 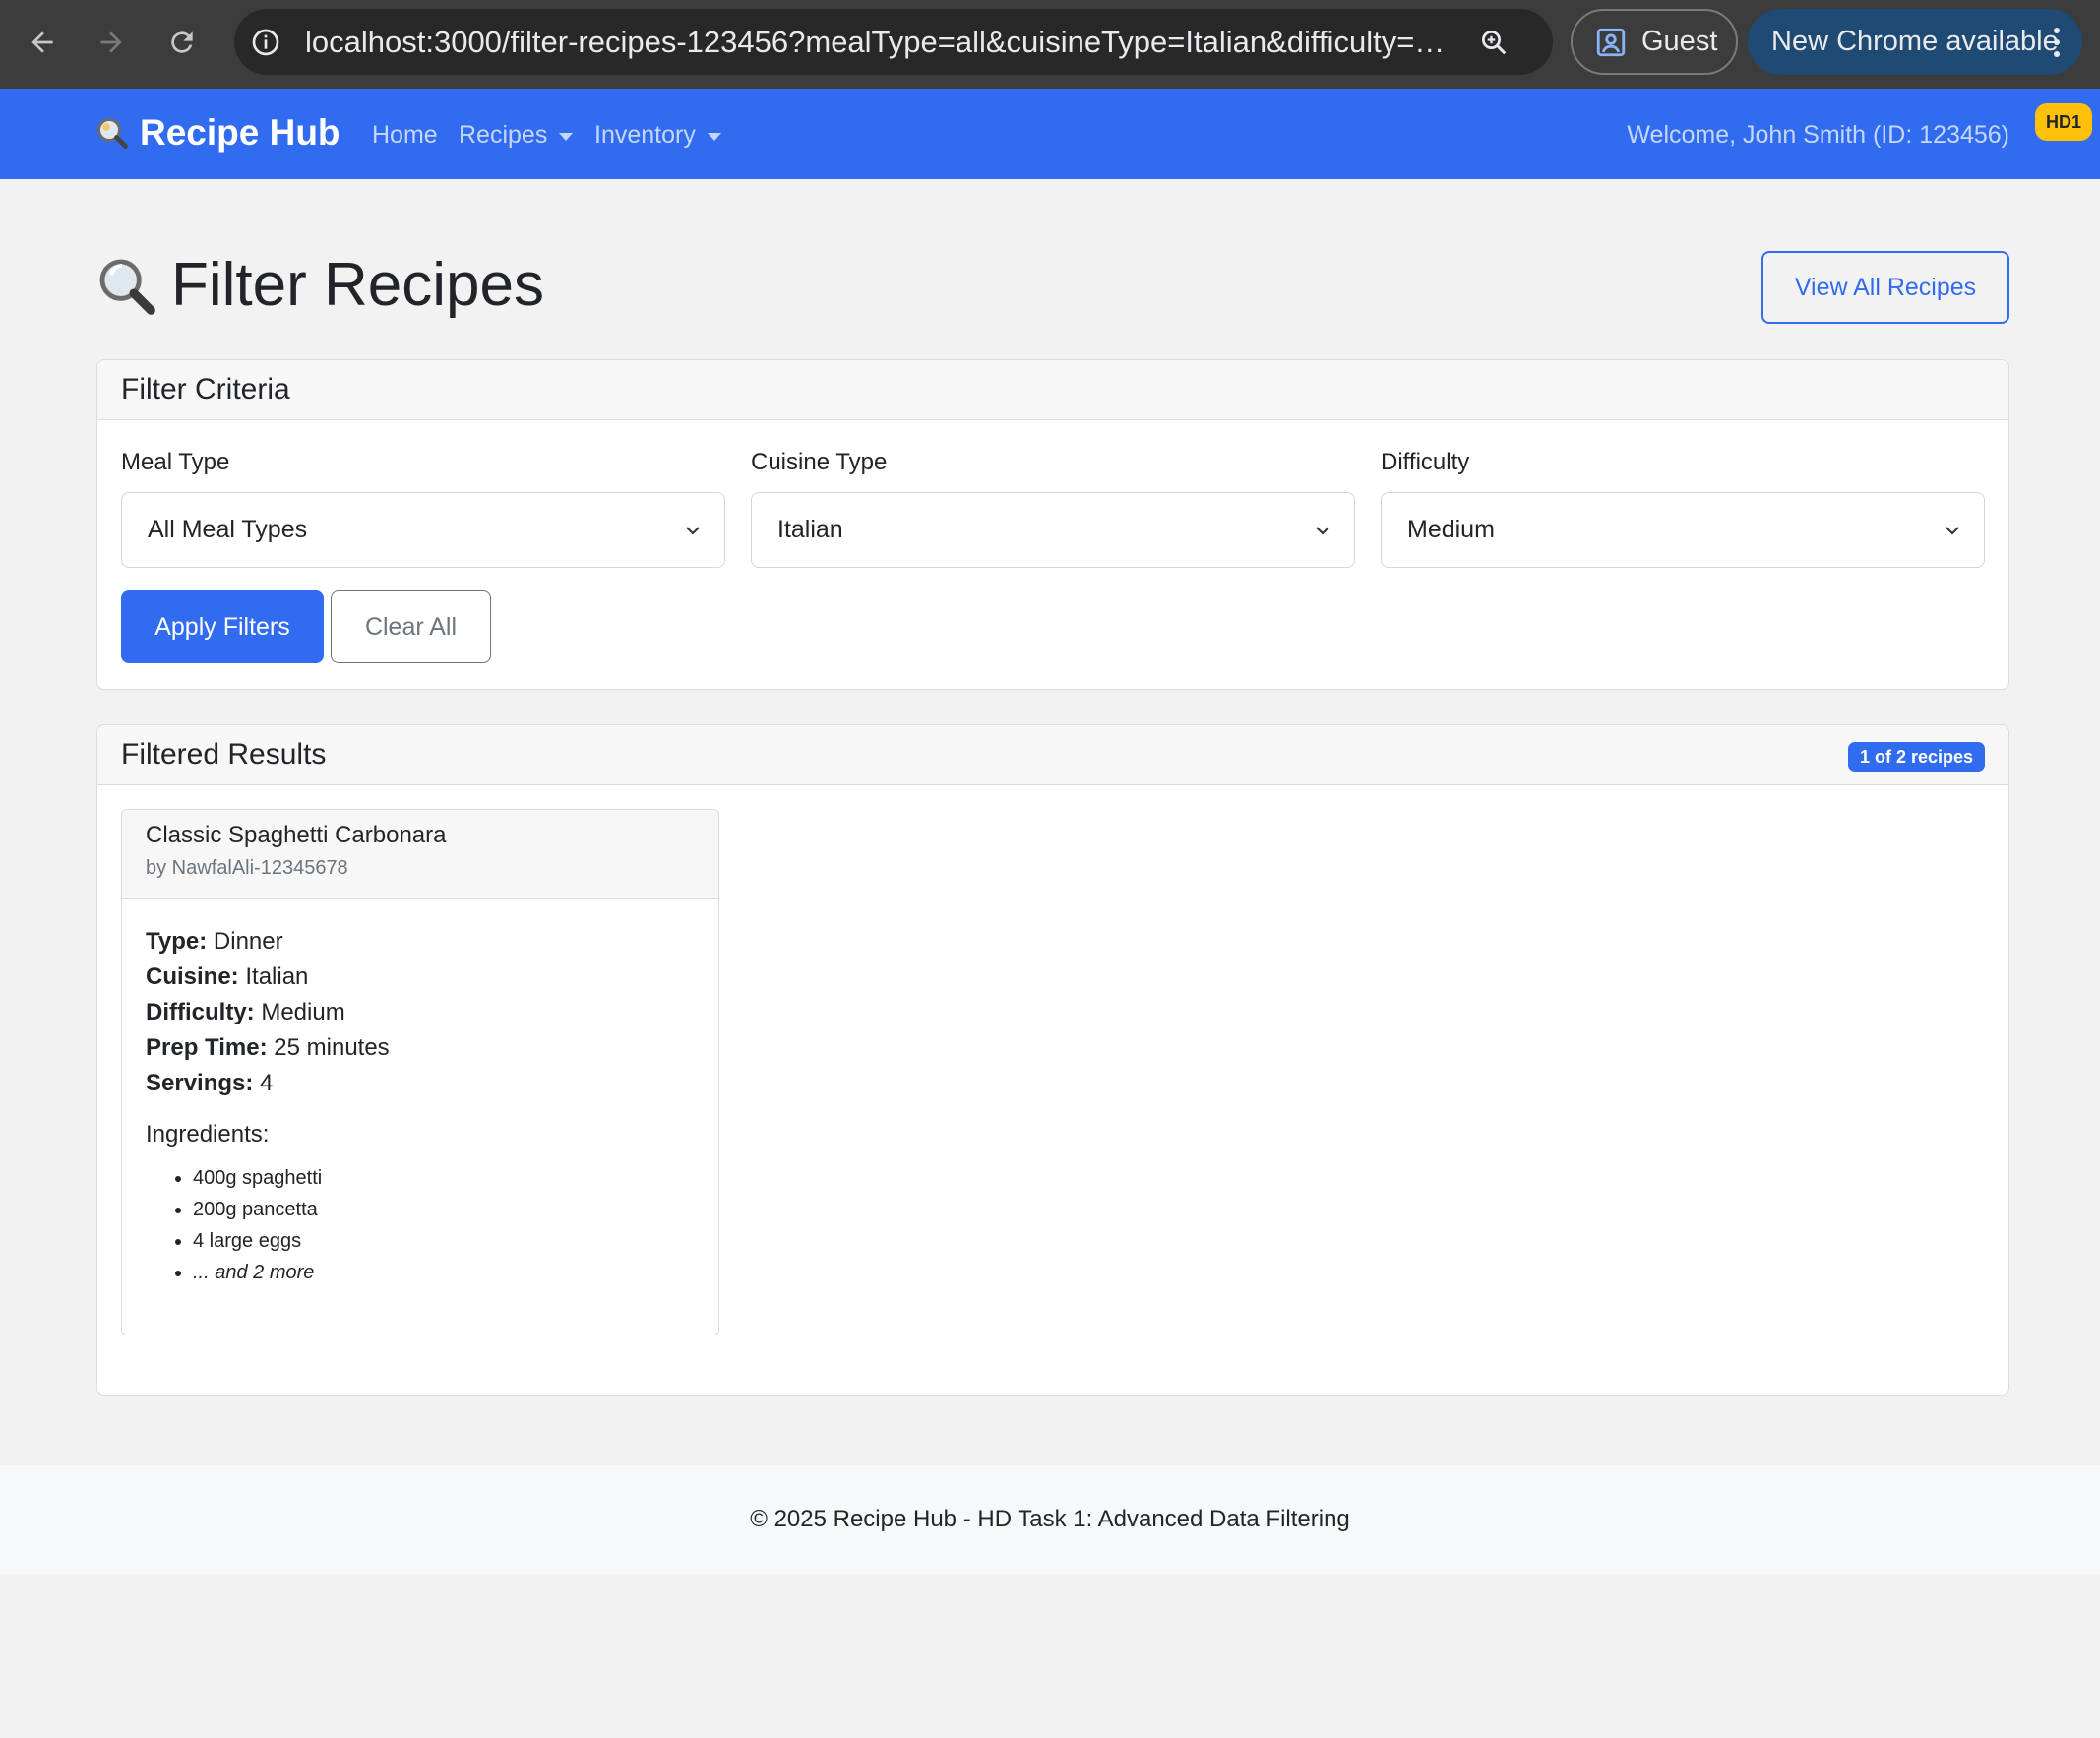 What do you see at coordinates (247, 868) in the screenshot?
I see `recipe-author: by NawfalAli-12345678` at bounding box center [247, 868].